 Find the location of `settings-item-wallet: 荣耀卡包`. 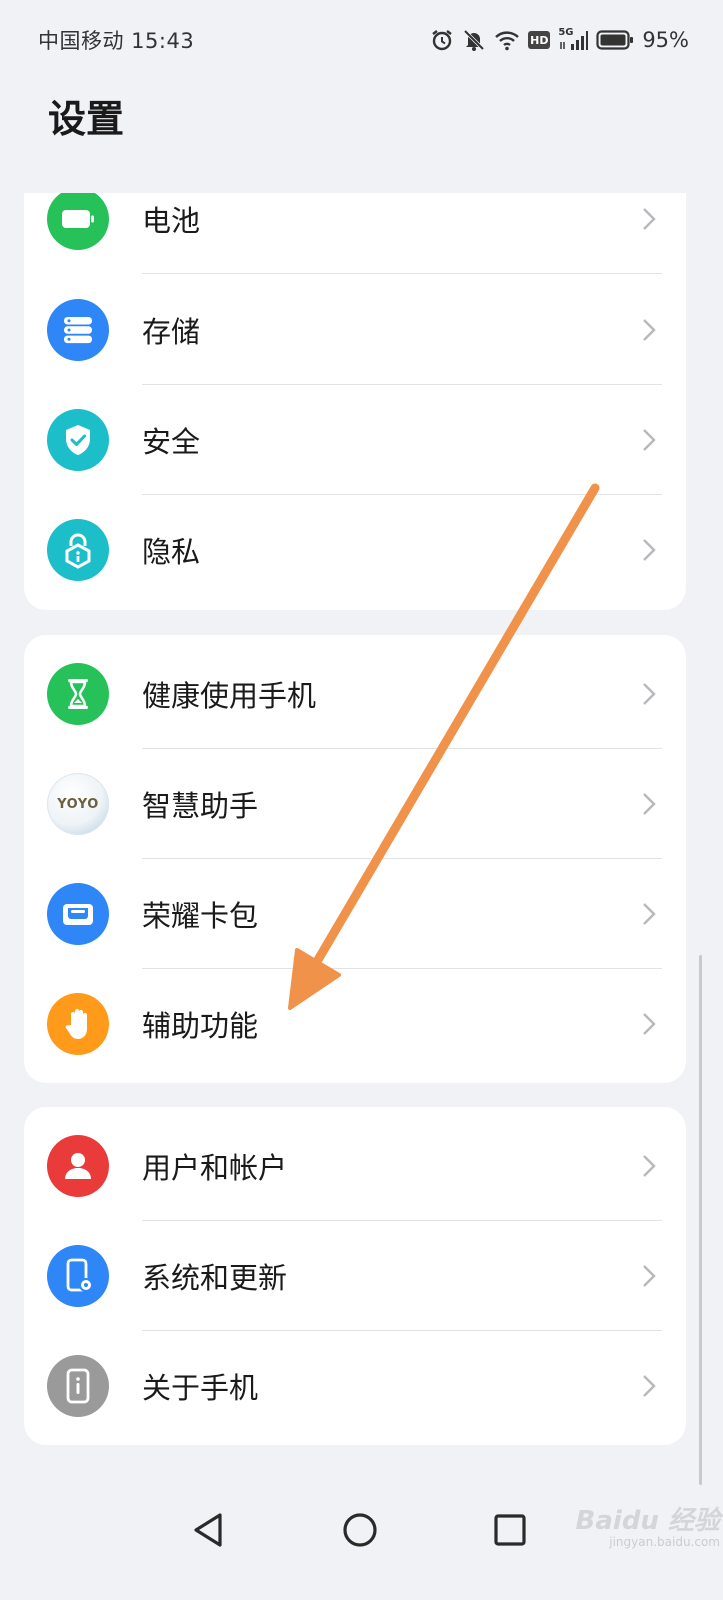

settings-item-wallet: 荣耀卡包 is located at coordinates (355, 914).